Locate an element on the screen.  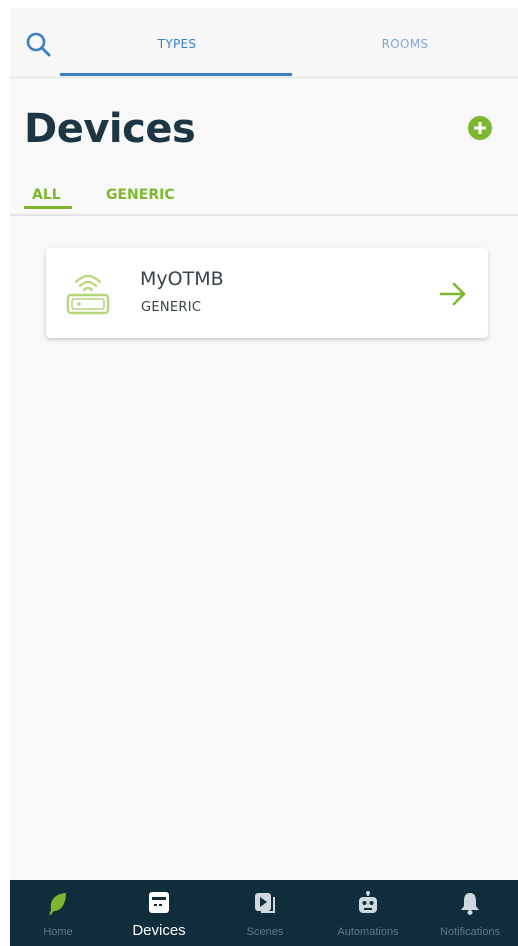
bell-icon is located at coordinates (470, 904).